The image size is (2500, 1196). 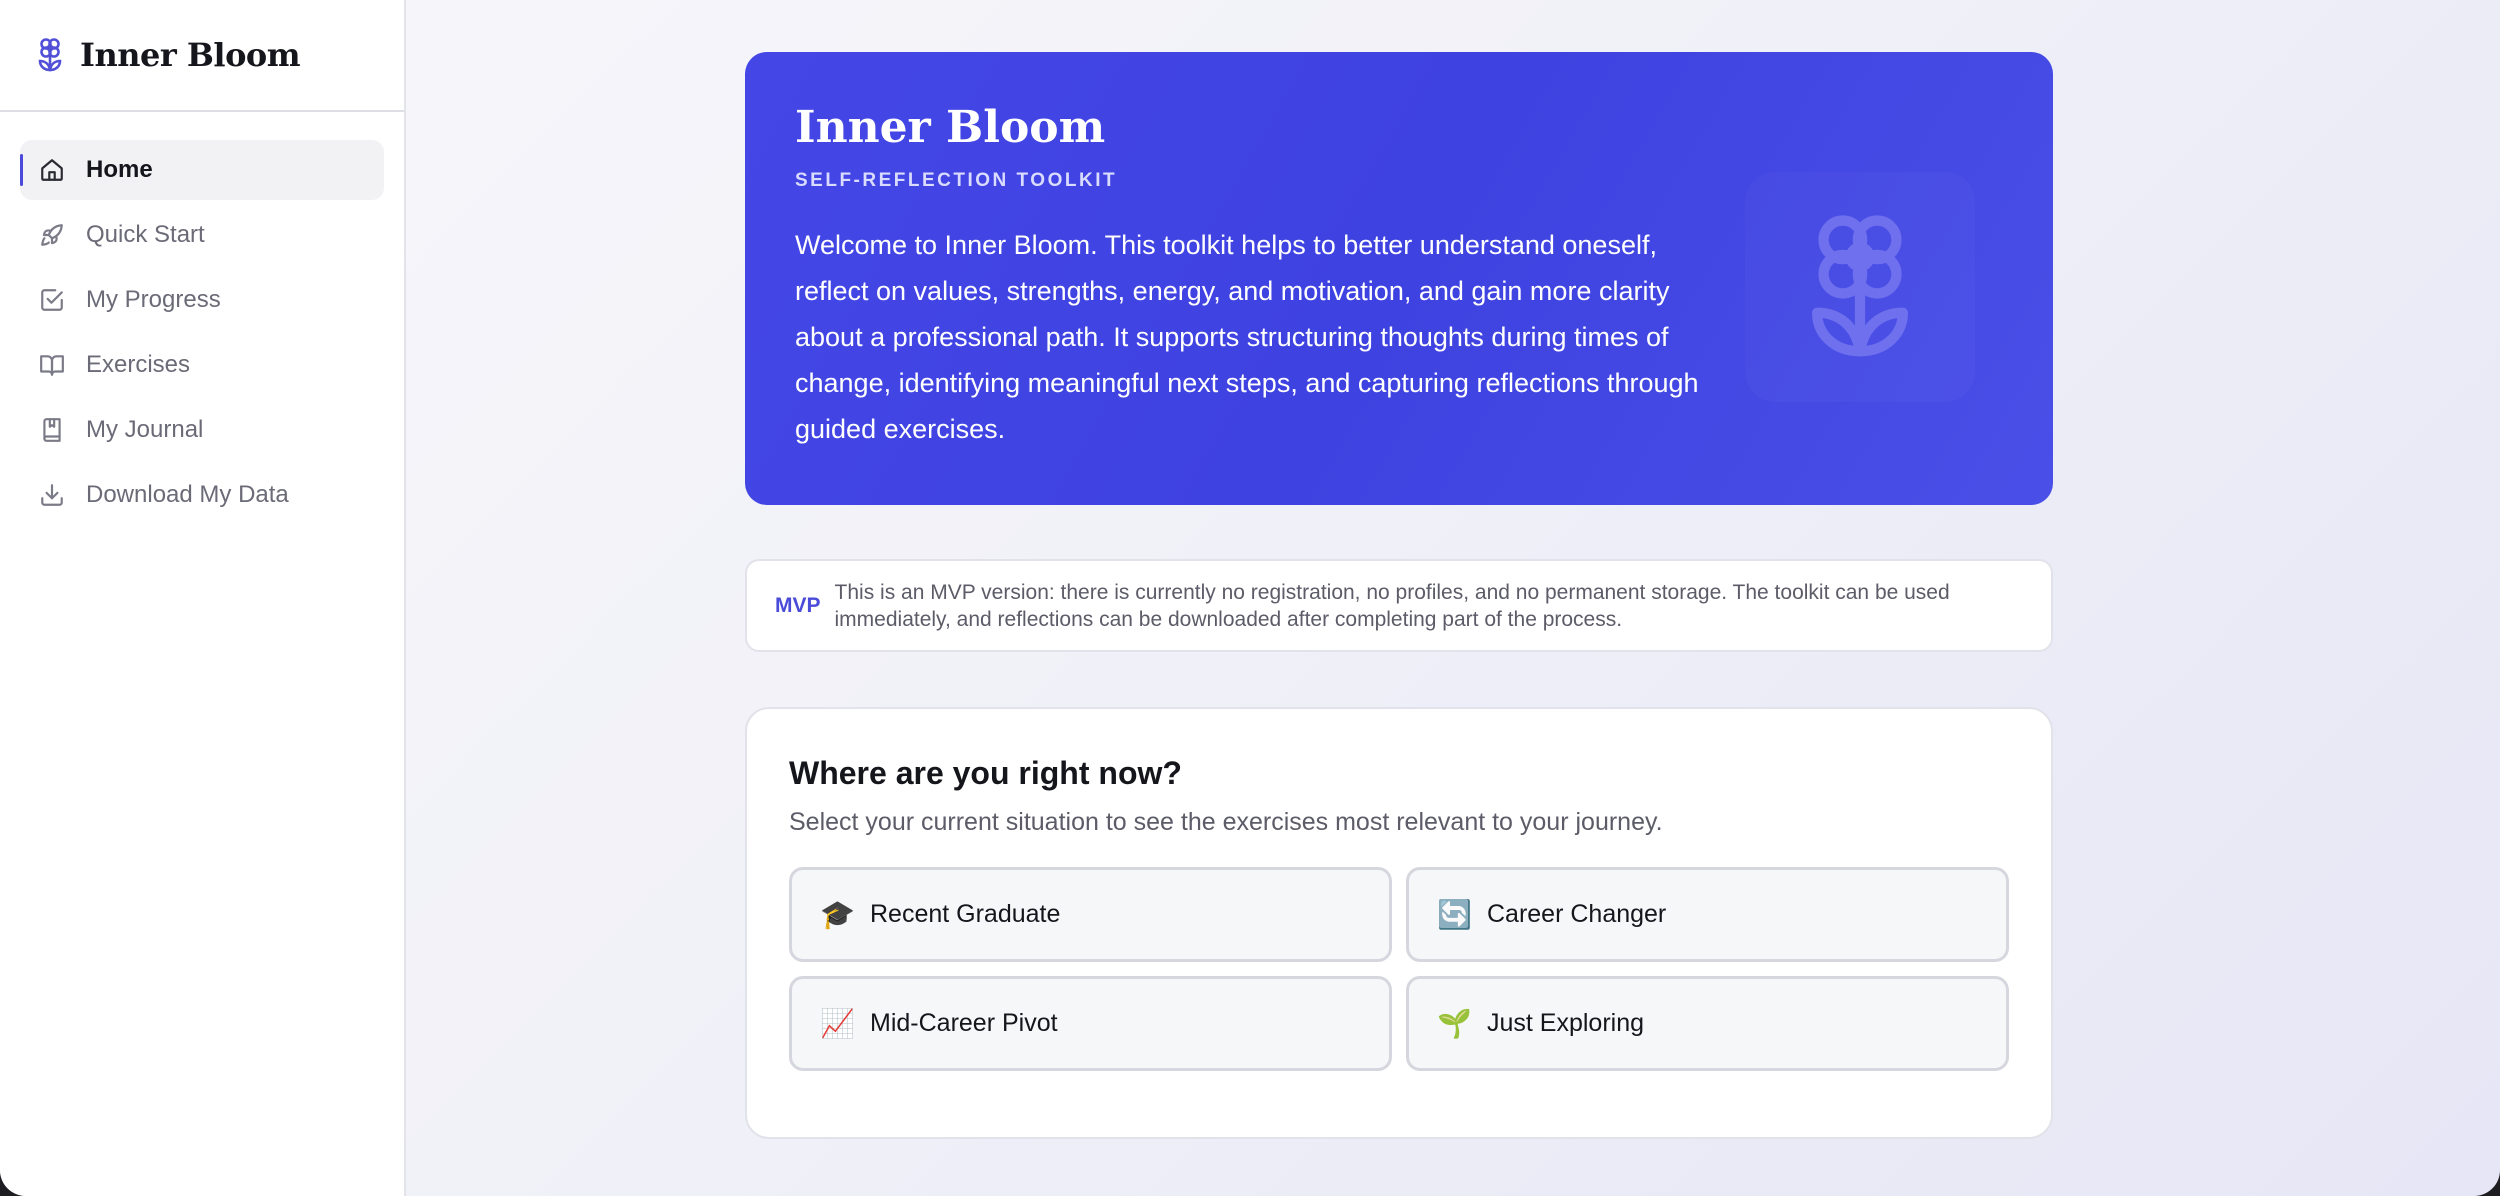 I want to click on option-career-changer: 🔄 Career Changer, so click(x=1707, y=914).